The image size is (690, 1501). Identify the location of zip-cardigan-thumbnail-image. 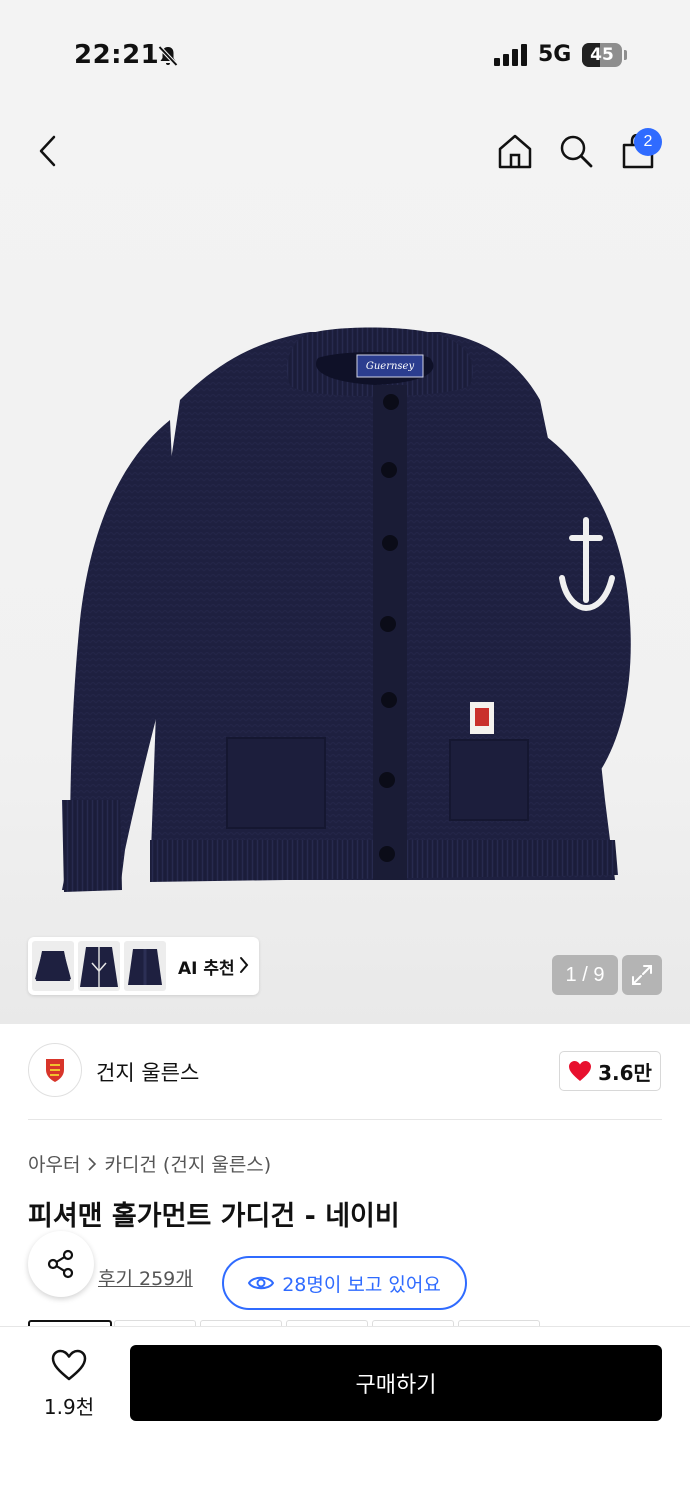
(99, 967).